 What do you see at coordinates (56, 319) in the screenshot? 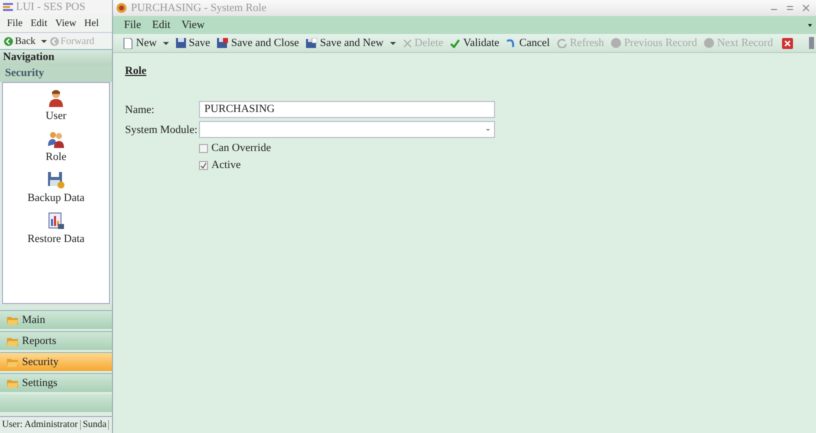
I see `navigation-group-button: Main` at bounding box center [56, 319].